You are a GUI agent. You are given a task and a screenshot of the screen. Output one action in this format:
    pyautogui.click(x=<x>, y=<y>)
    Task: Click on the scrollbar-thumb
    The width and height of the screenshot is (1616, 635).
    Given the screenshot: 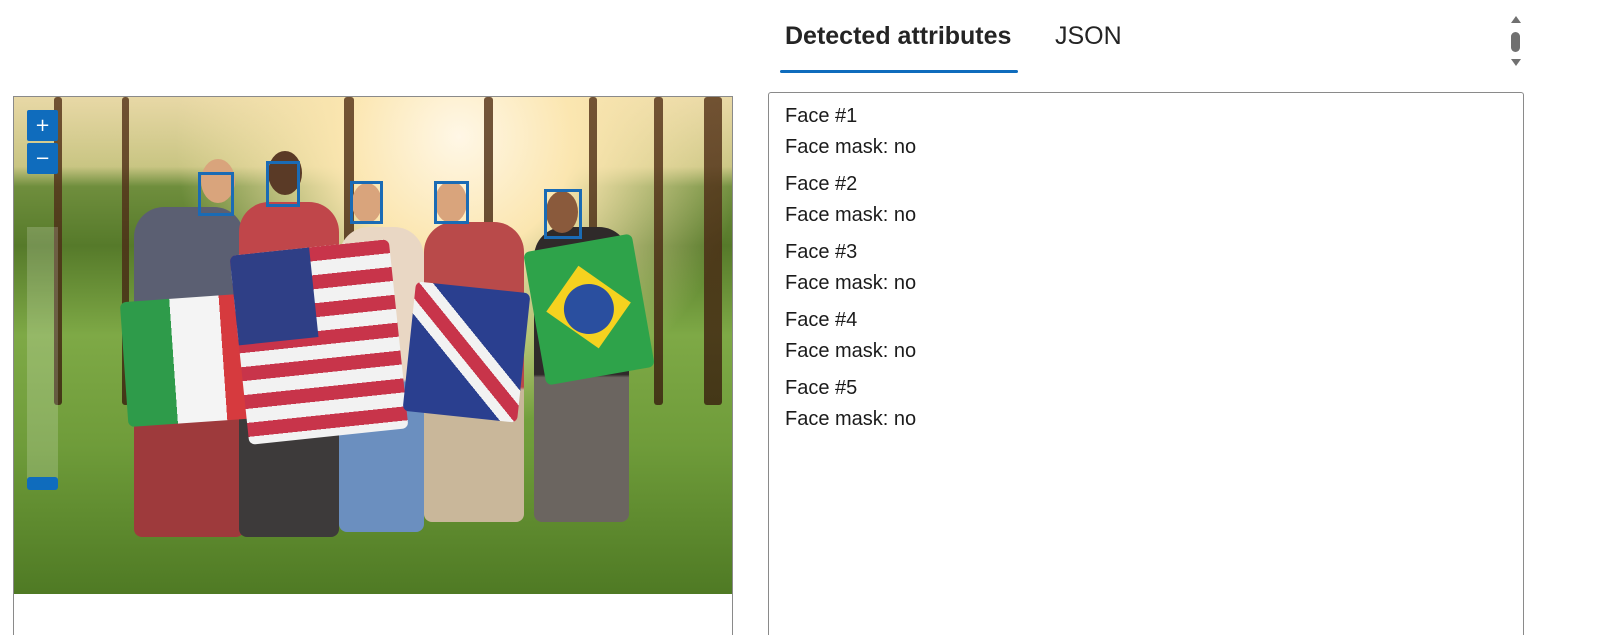 What is the action you would take?
    pyautogui.click(x=1515, y=42)
    